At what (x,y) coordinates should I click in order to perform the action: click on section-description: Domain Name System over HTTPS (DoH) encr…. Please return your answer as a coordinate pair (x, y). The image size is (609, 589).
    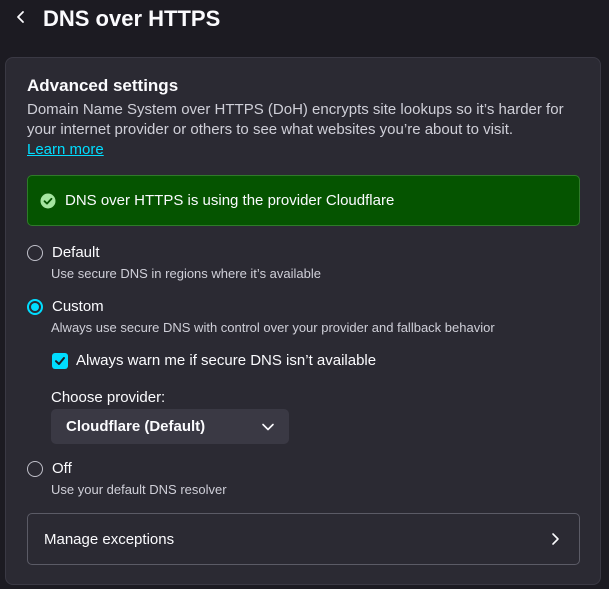
    Looking at the image, I should click on (299, 130).